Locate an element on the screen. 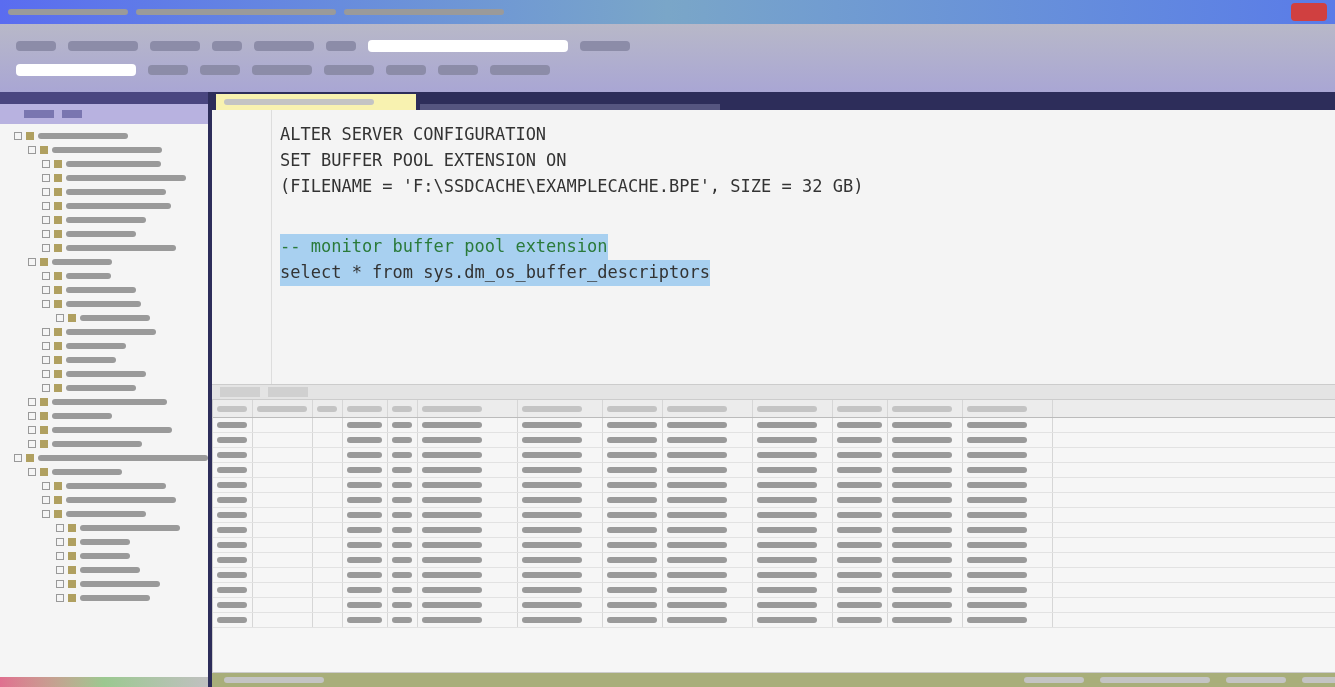 Image resolution: width=1335 pixels, height=687 pixels. query-tab is located at coordinates (316, 102).